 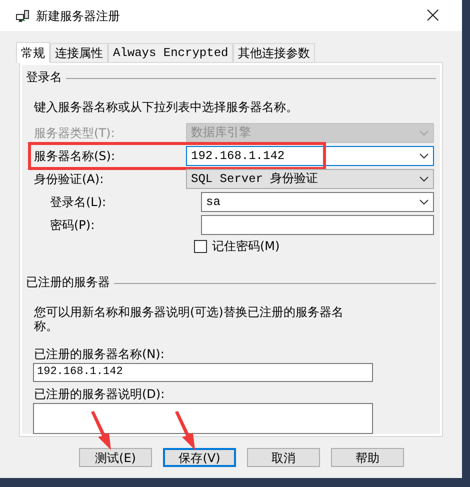 I want to click on group-title: 已注册的服务器, so click(x=68, y=282).